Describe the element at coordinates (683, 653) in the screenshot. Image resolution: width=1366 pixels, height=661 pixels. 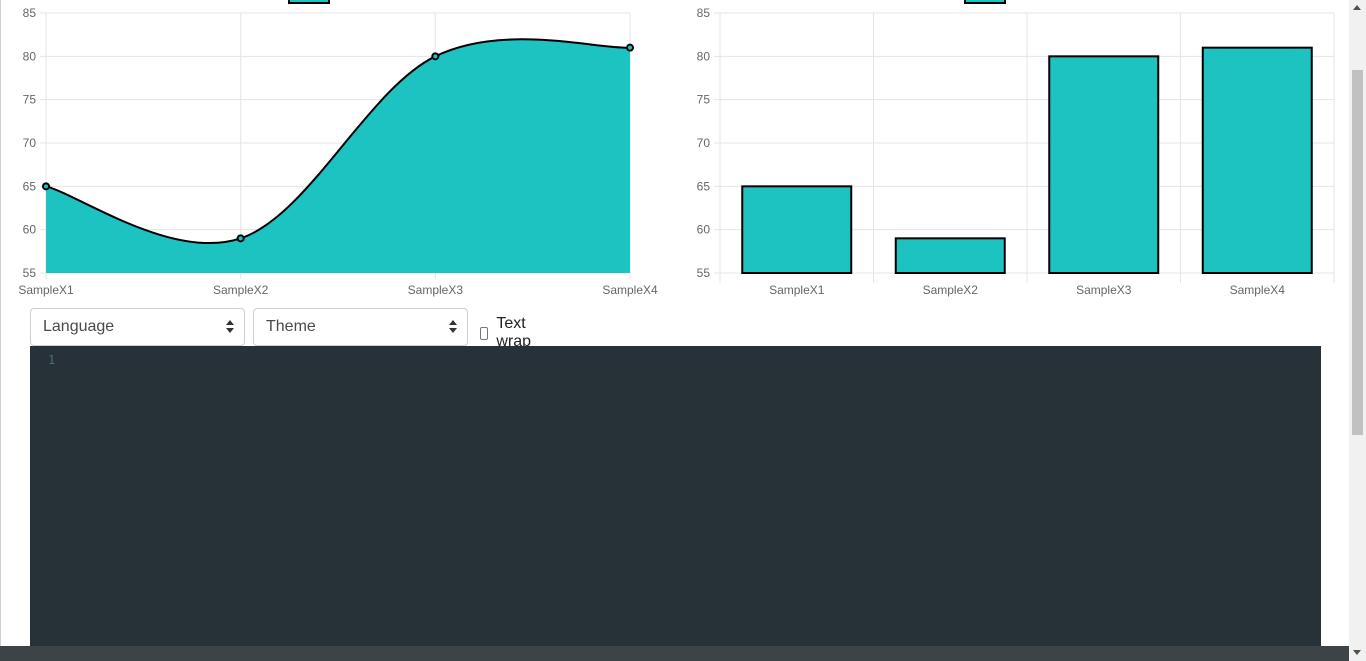
I see `horizontal-scrollbar` at that location.